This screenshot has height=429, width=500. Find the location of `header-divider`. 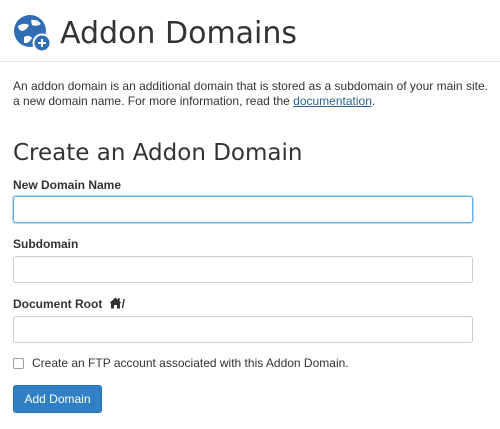

header-divider is located at coordinates (250, 61).